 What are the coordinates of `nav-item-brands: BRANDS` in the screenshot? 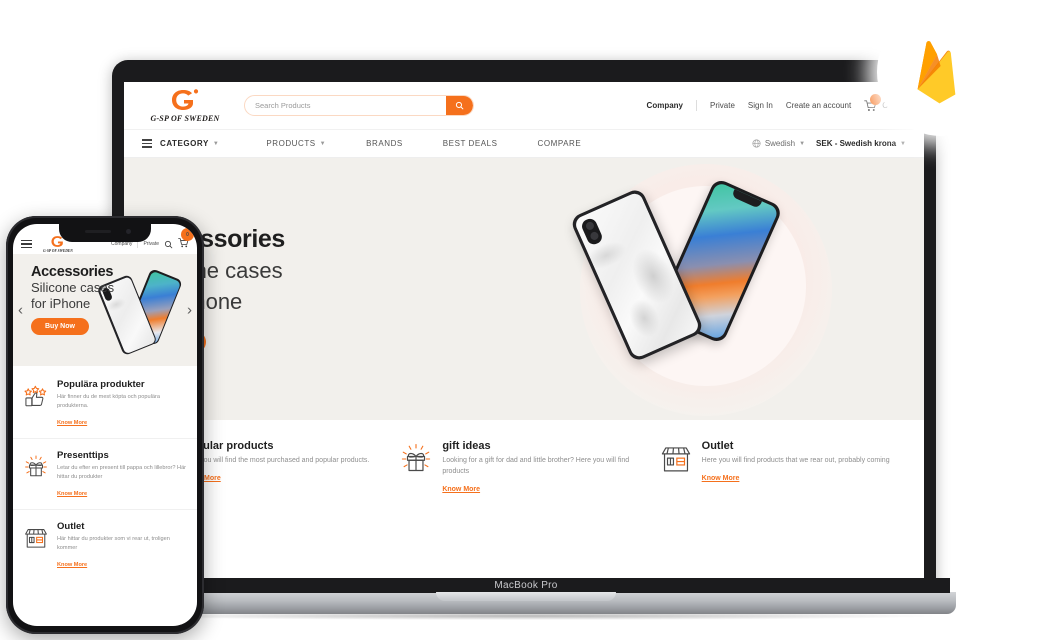 It's located at (384, 143).